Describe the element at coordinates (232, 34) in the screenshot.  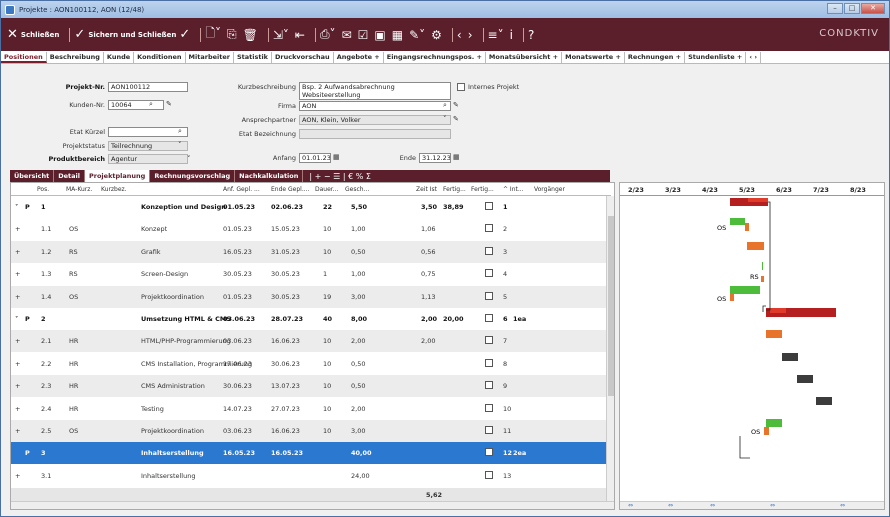
I see `copy-icon: ⎘` at that location.